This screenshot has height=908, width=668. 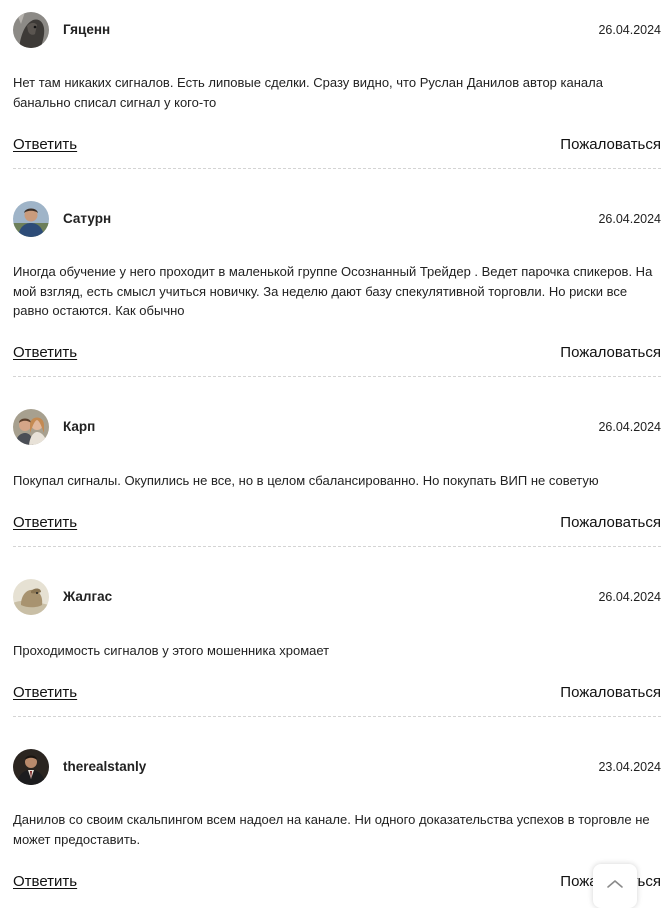 What do you see at coordinates (629, 767) in the screenshot?
I see `comment-date: 23.04.2024` at bounding box center [629, 767].